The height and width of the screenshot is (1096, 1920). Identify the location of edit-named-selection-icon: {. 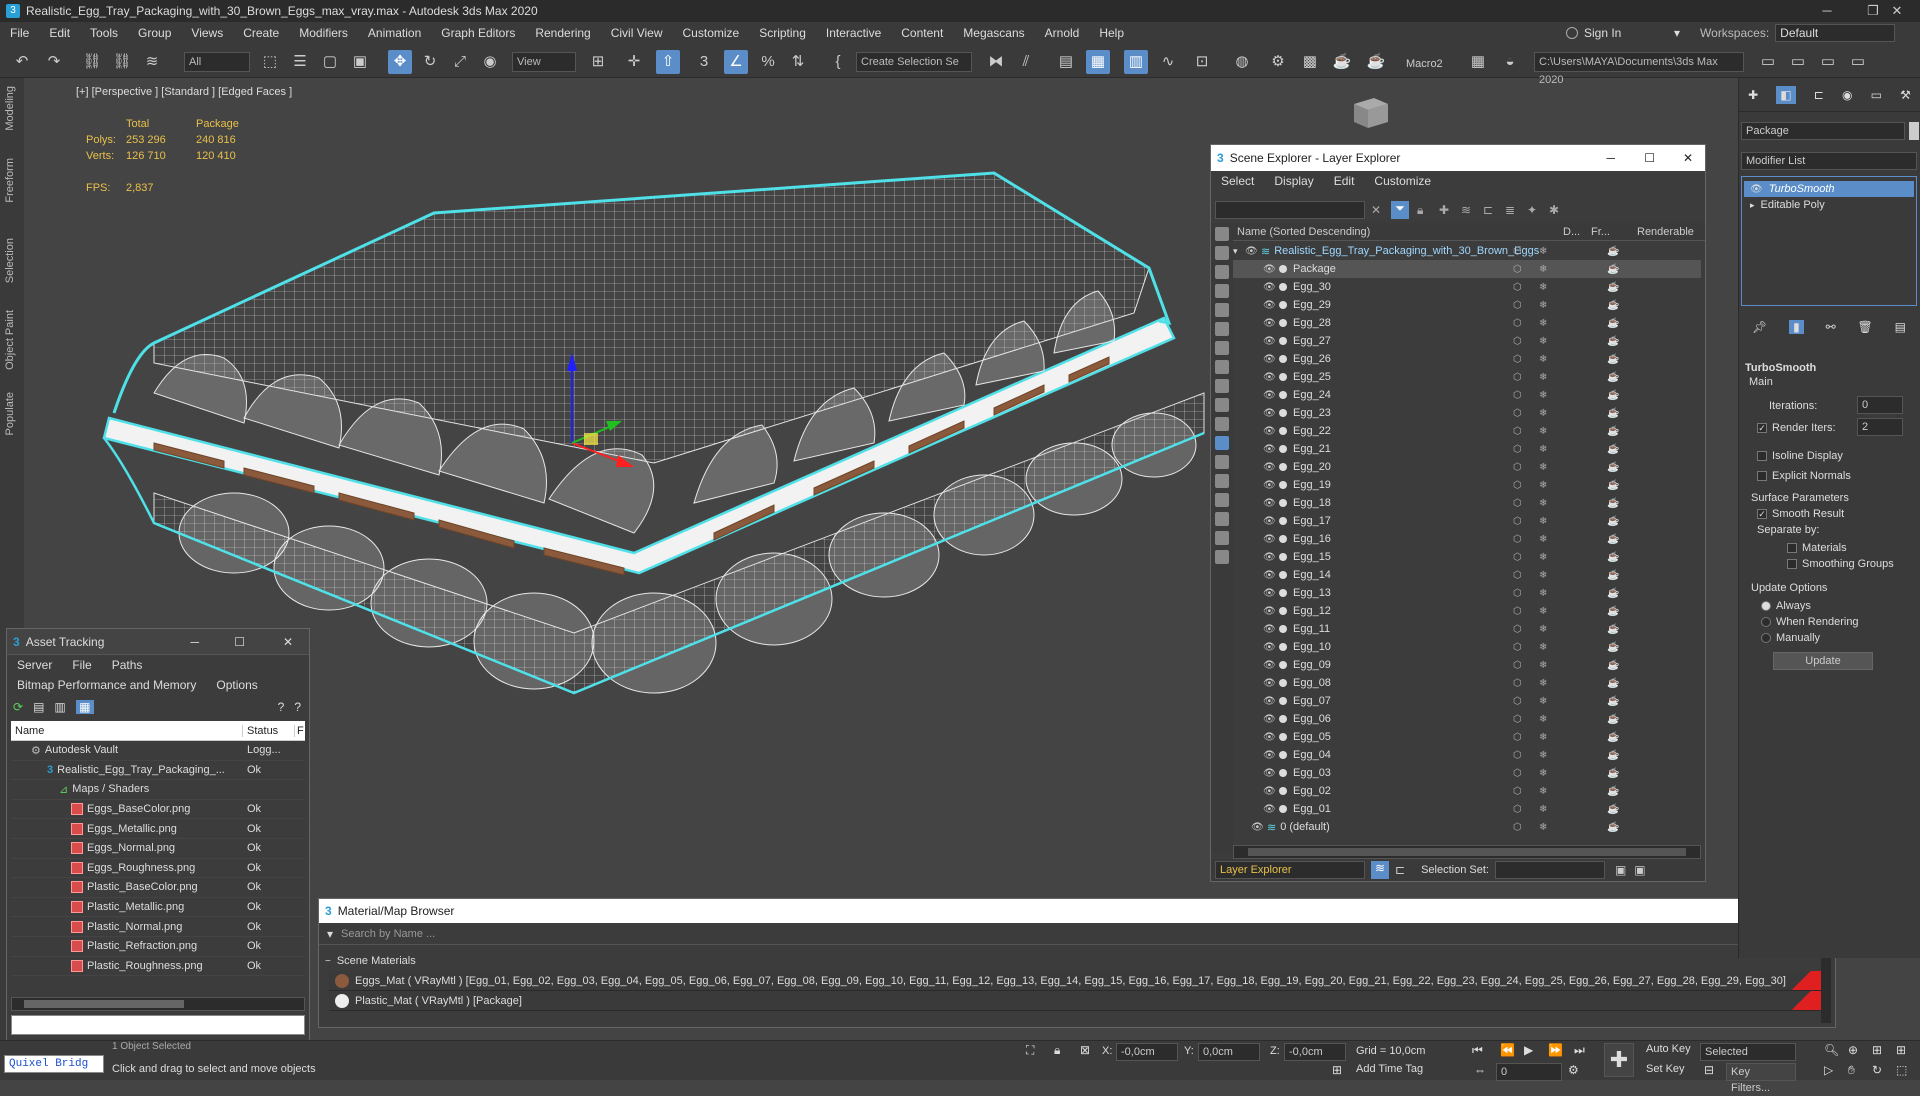
(838, 62).